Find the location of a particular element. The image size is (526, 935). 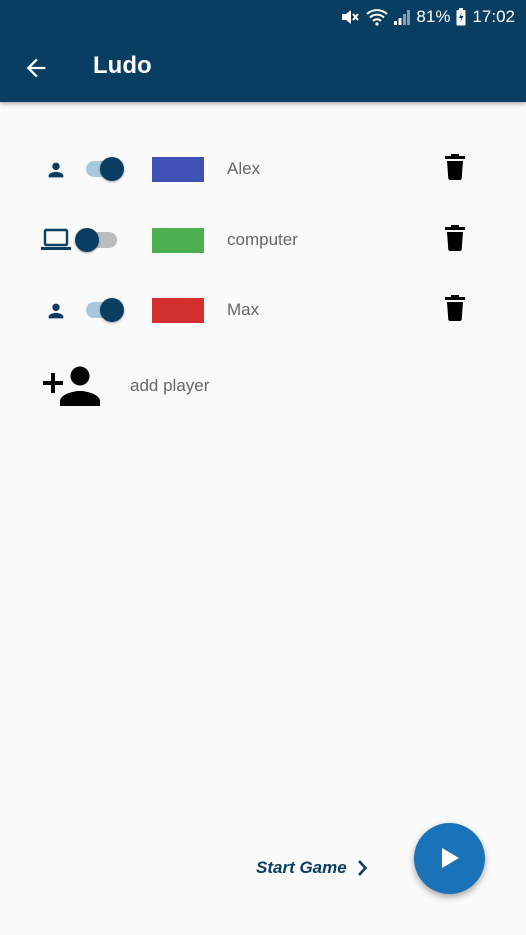

player-row: computer is located at coordinates (263, 240).